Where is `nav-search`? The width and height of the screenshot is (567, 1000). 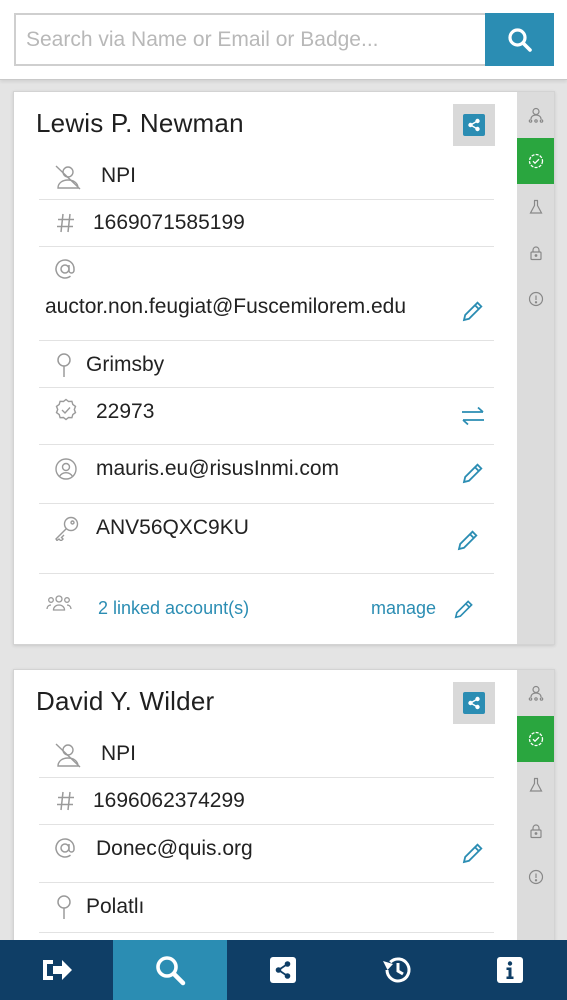 nav-search is located at coordinates (170, 970).